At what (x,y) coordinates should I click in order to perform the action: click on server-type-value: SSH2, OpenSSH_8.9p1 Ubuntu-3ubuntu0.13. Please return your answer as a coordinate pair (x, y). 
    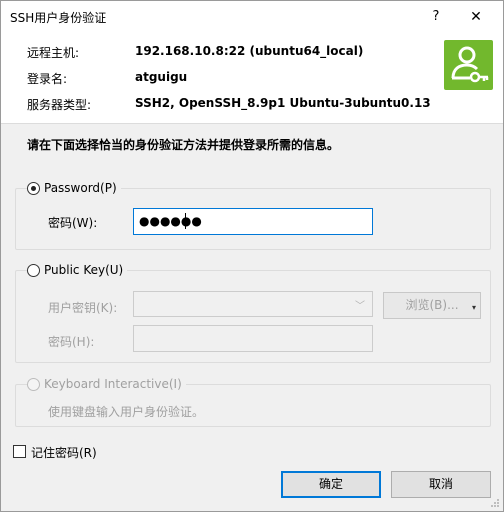
    Looking at the image, I should click on (283, 103).